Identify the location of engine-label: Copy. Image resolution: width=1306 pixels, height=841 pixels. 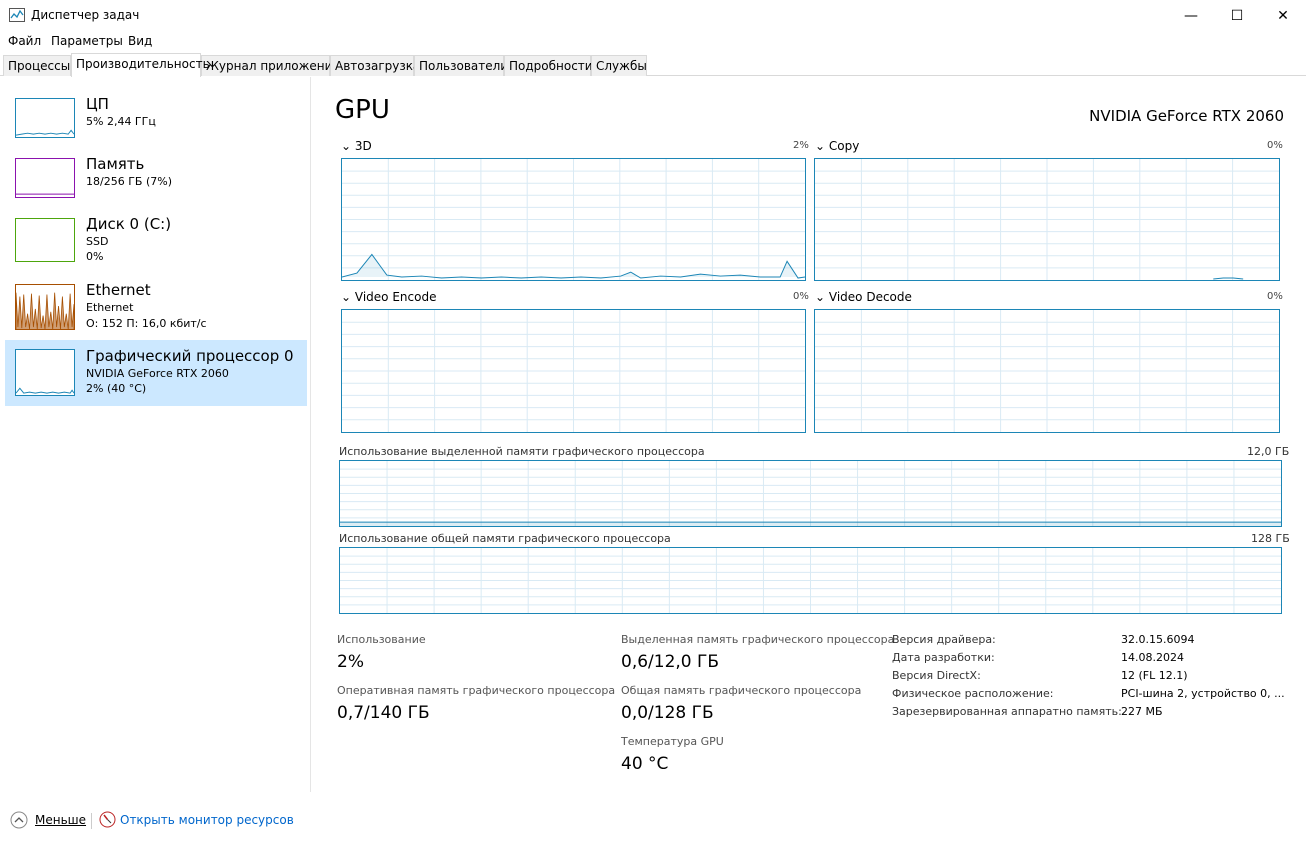
(844, 146).